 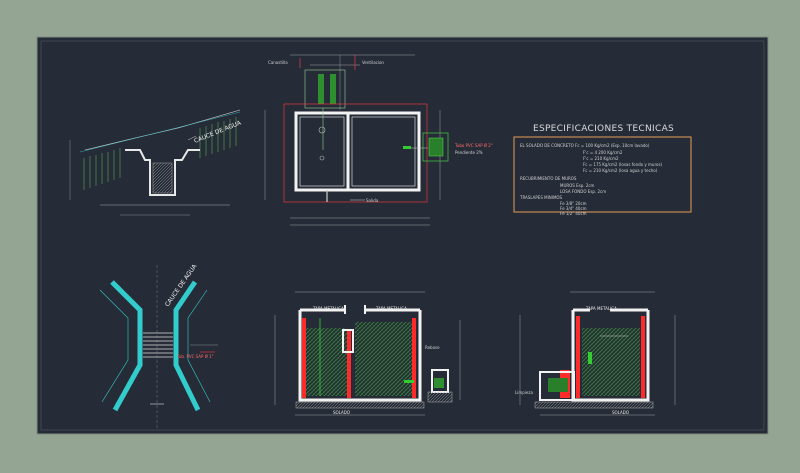 I want to click on solado-label: SOLADO, so click(x=341, y=412).